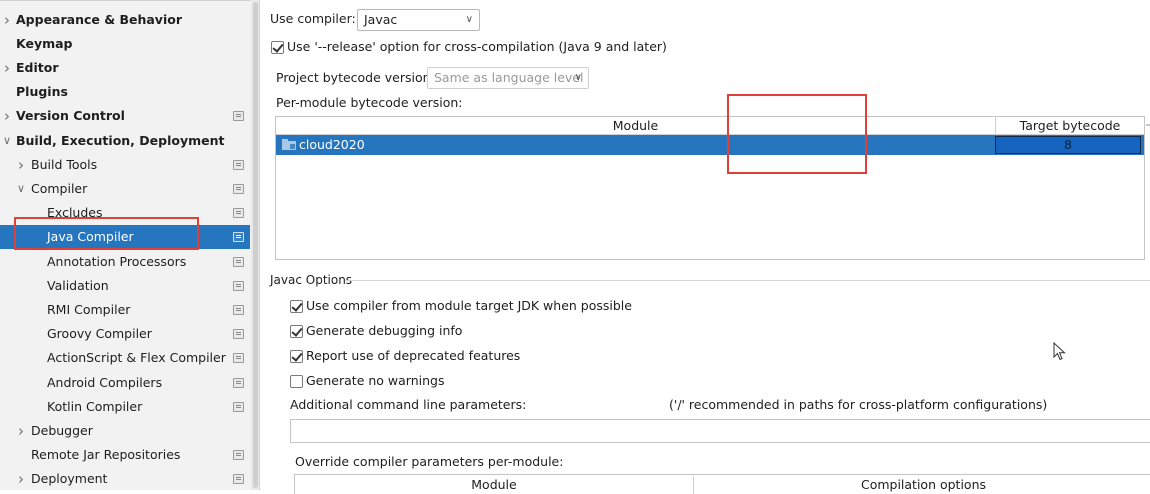  What do you see at coordinates (413, 355) in the screenshot?
I see `report-deprecated-label: Report use of deprecated features` at bounding box center [413, 355].